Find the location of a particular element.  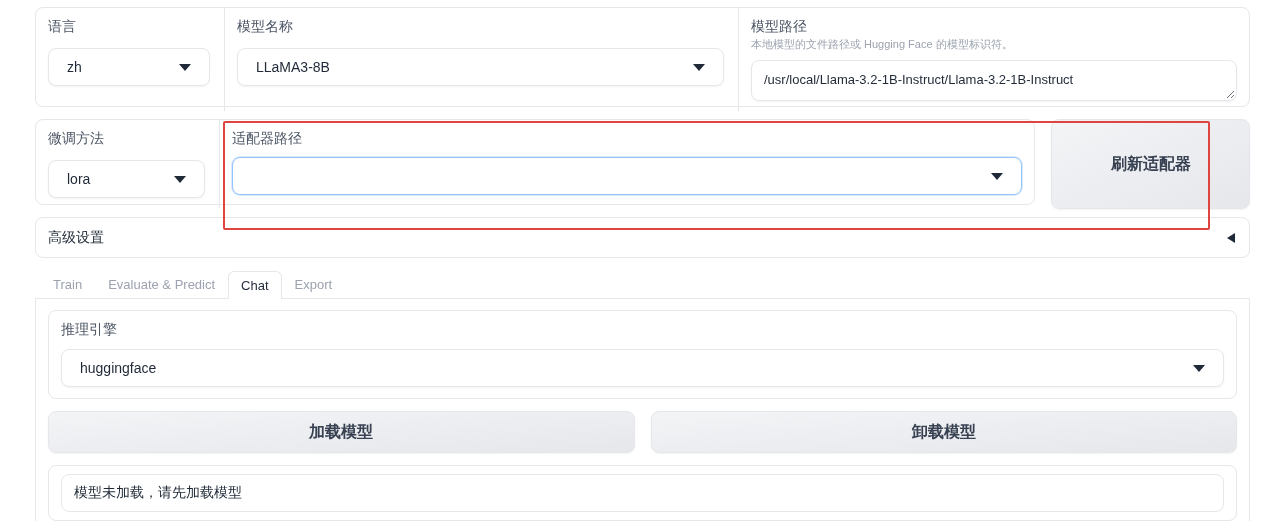

tab: Chat is located at coordinates (255, 285).